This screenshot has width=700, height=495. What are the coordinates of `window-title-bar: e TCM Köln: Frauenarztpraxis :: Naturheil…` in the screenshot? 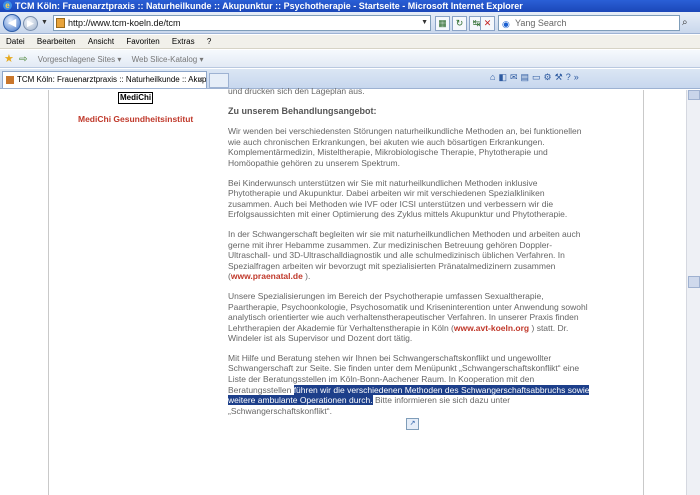 It's located at (350, 6).